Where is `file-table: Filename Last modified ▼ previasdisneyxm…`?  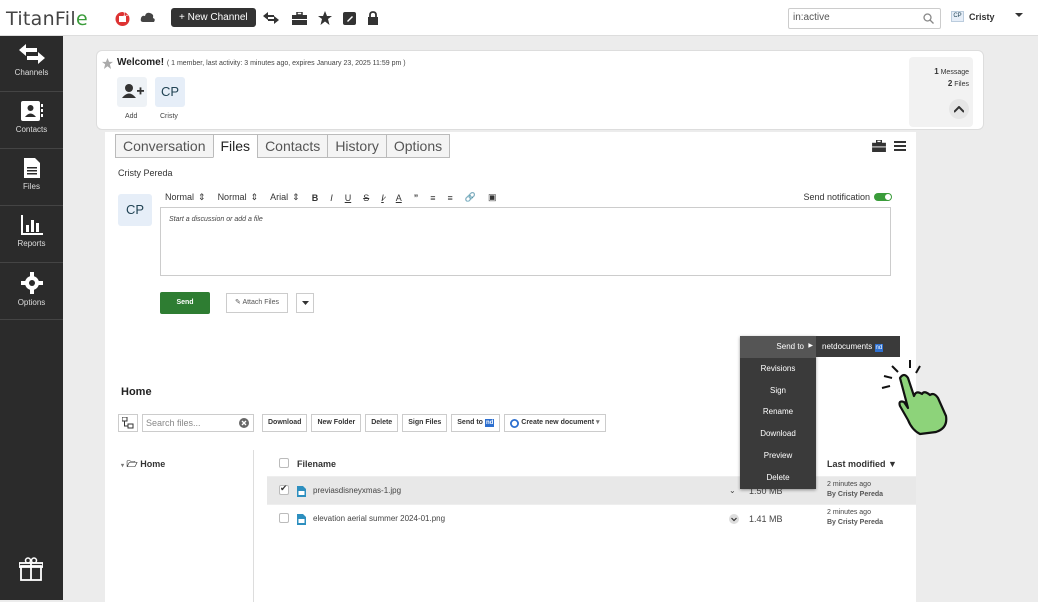 file-table: Filename Last modified ▼ previasdisneyxm… is located at coordinates (591, 491).